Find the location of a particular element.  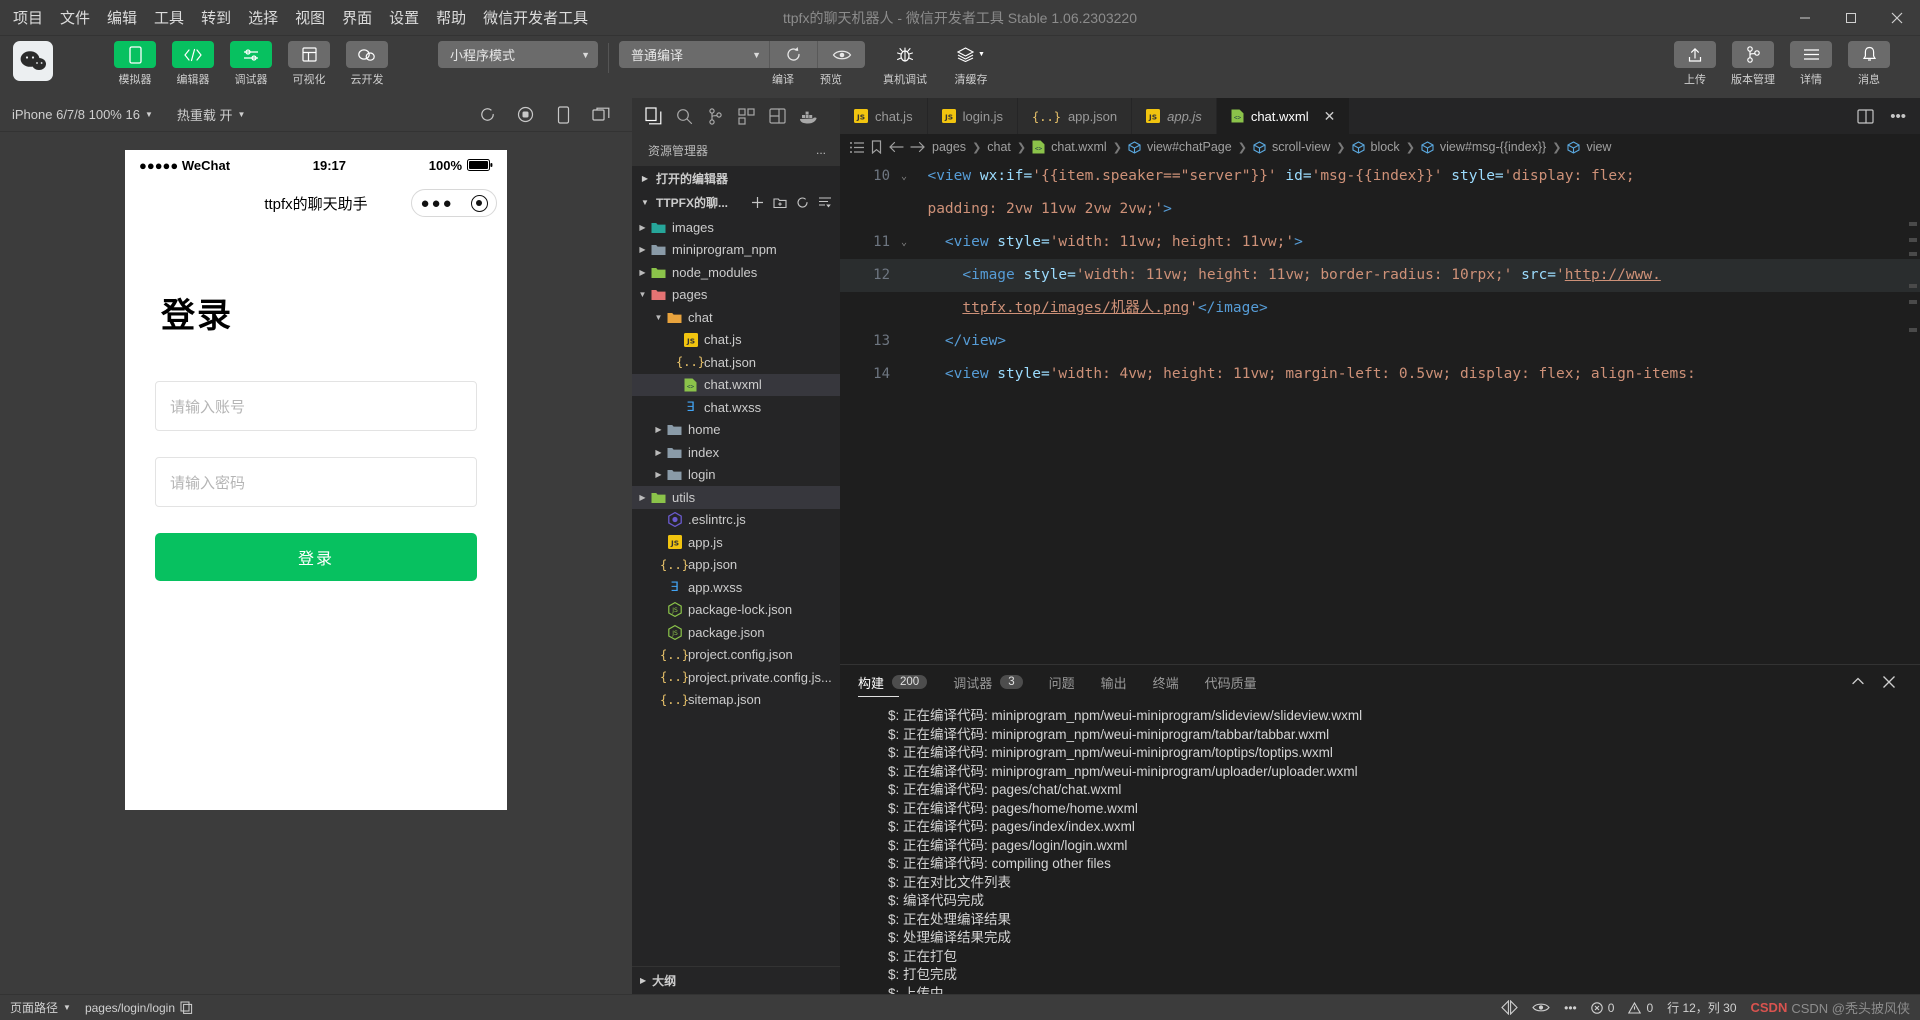

breadcrumb-item: view#chatPage is located at coordinates (1180, 147).